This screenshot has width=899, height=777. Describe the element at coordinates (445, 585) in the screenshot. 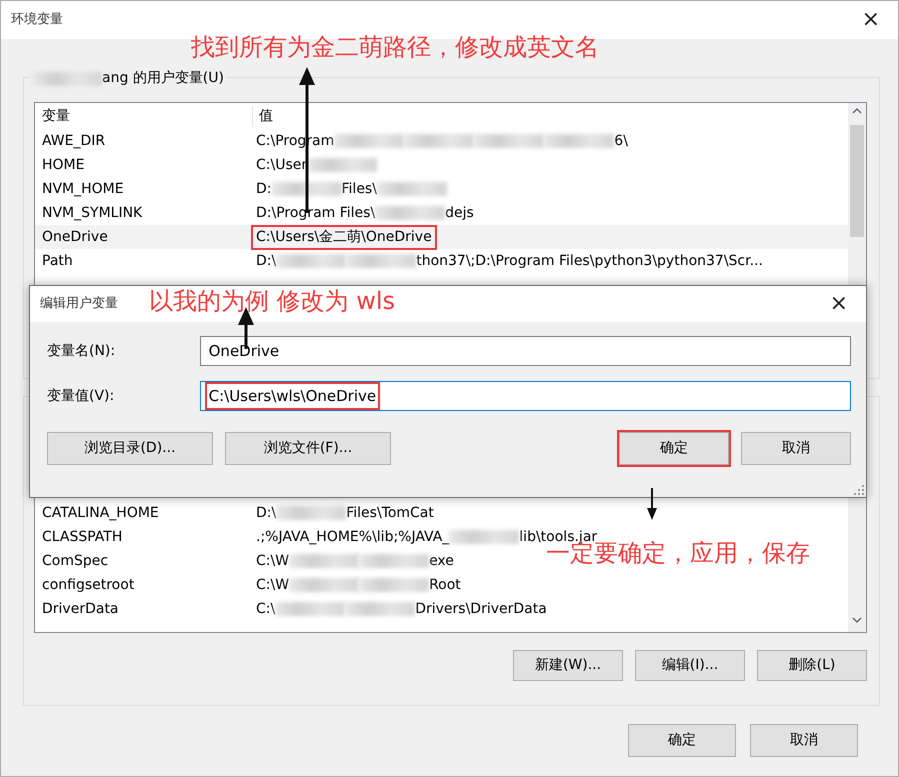

I see `cell-text: Root` at that location.